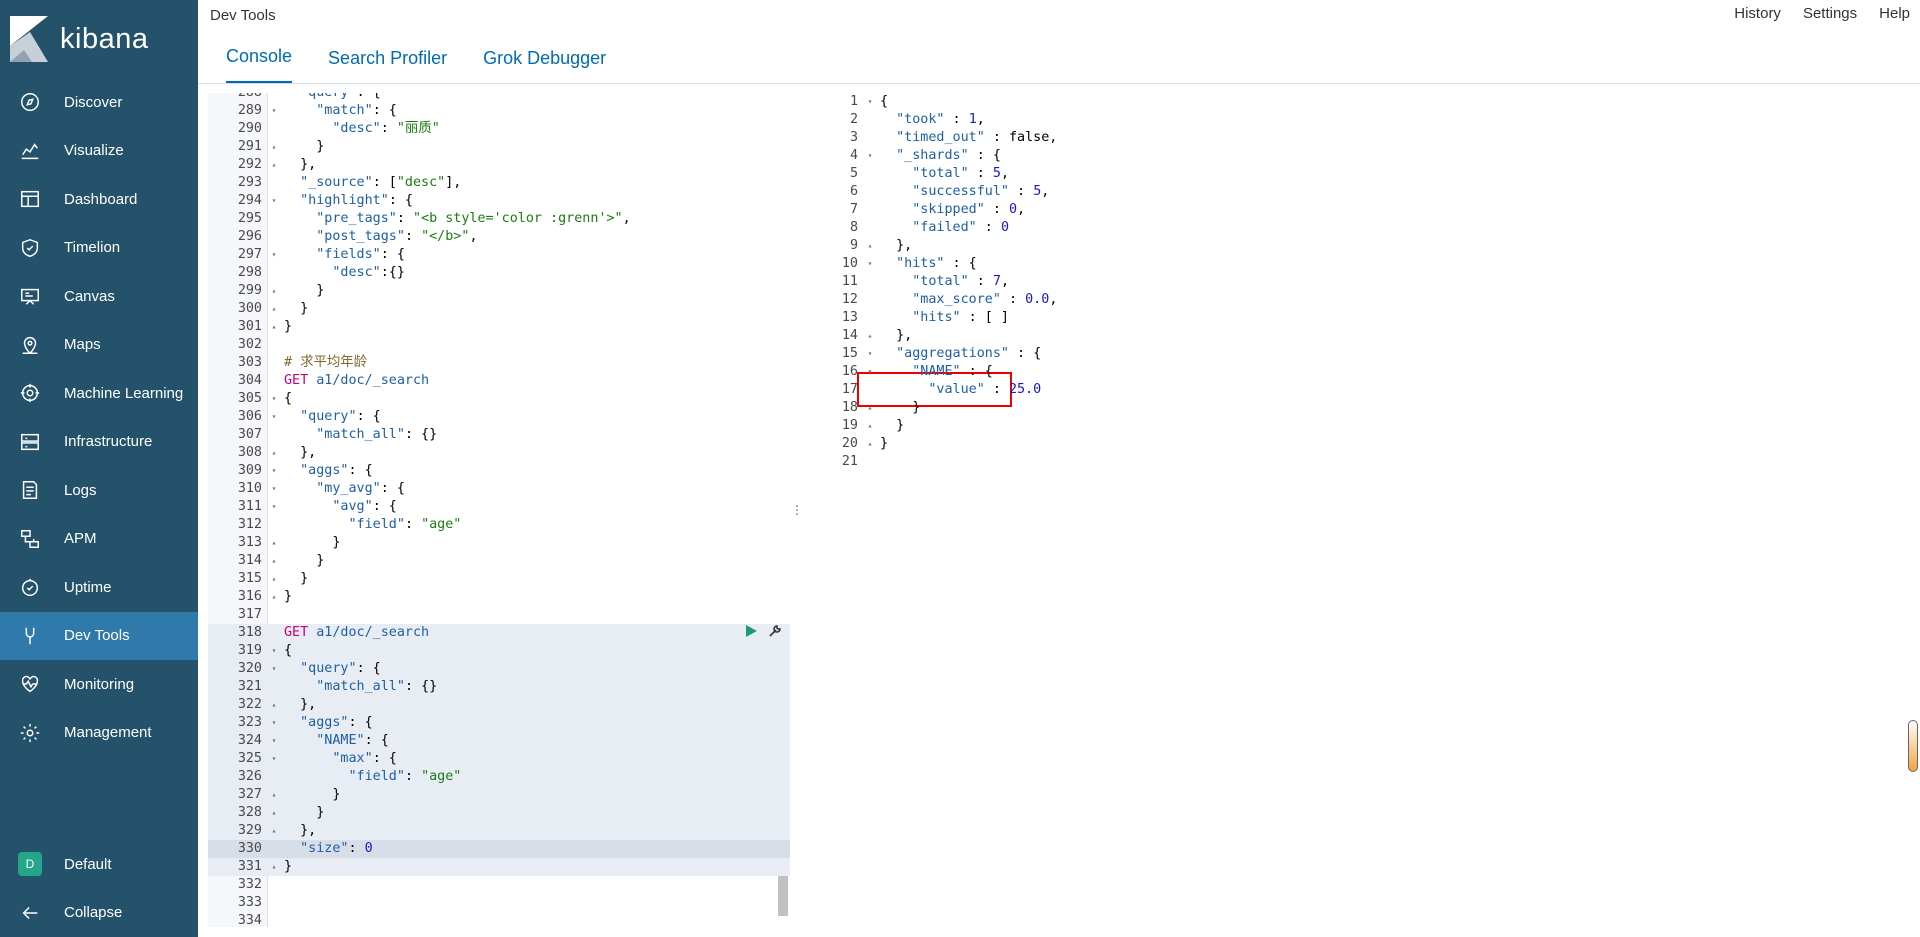 Image resolution: width=1920 pixels, height=937 pixels. Describe the element at coordinates (499, 309) in the screenshot. I see `code-line: 300 ▴ }` at that location.